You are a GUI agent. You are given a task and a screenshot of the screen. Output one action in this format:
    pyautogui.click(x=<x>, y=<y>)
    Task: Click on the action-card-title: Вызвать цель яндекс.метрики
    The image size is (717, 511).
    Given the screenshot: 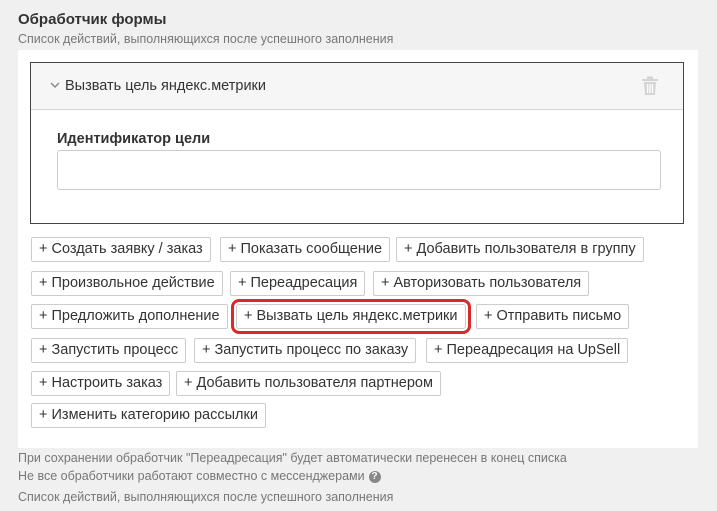 What is the action you would take?
    pyautogui.click(x=165, y=86)
    